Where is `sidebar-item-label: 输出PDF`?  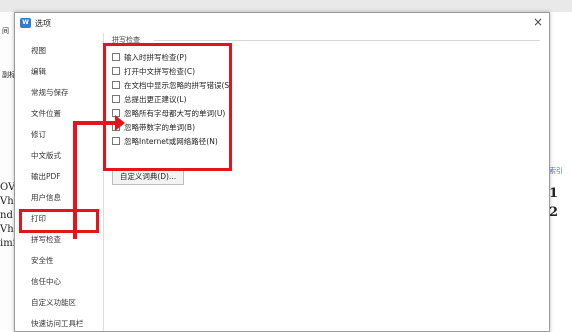 sidebar-item-label: 输出PDF is located at coordinates (46, 176).